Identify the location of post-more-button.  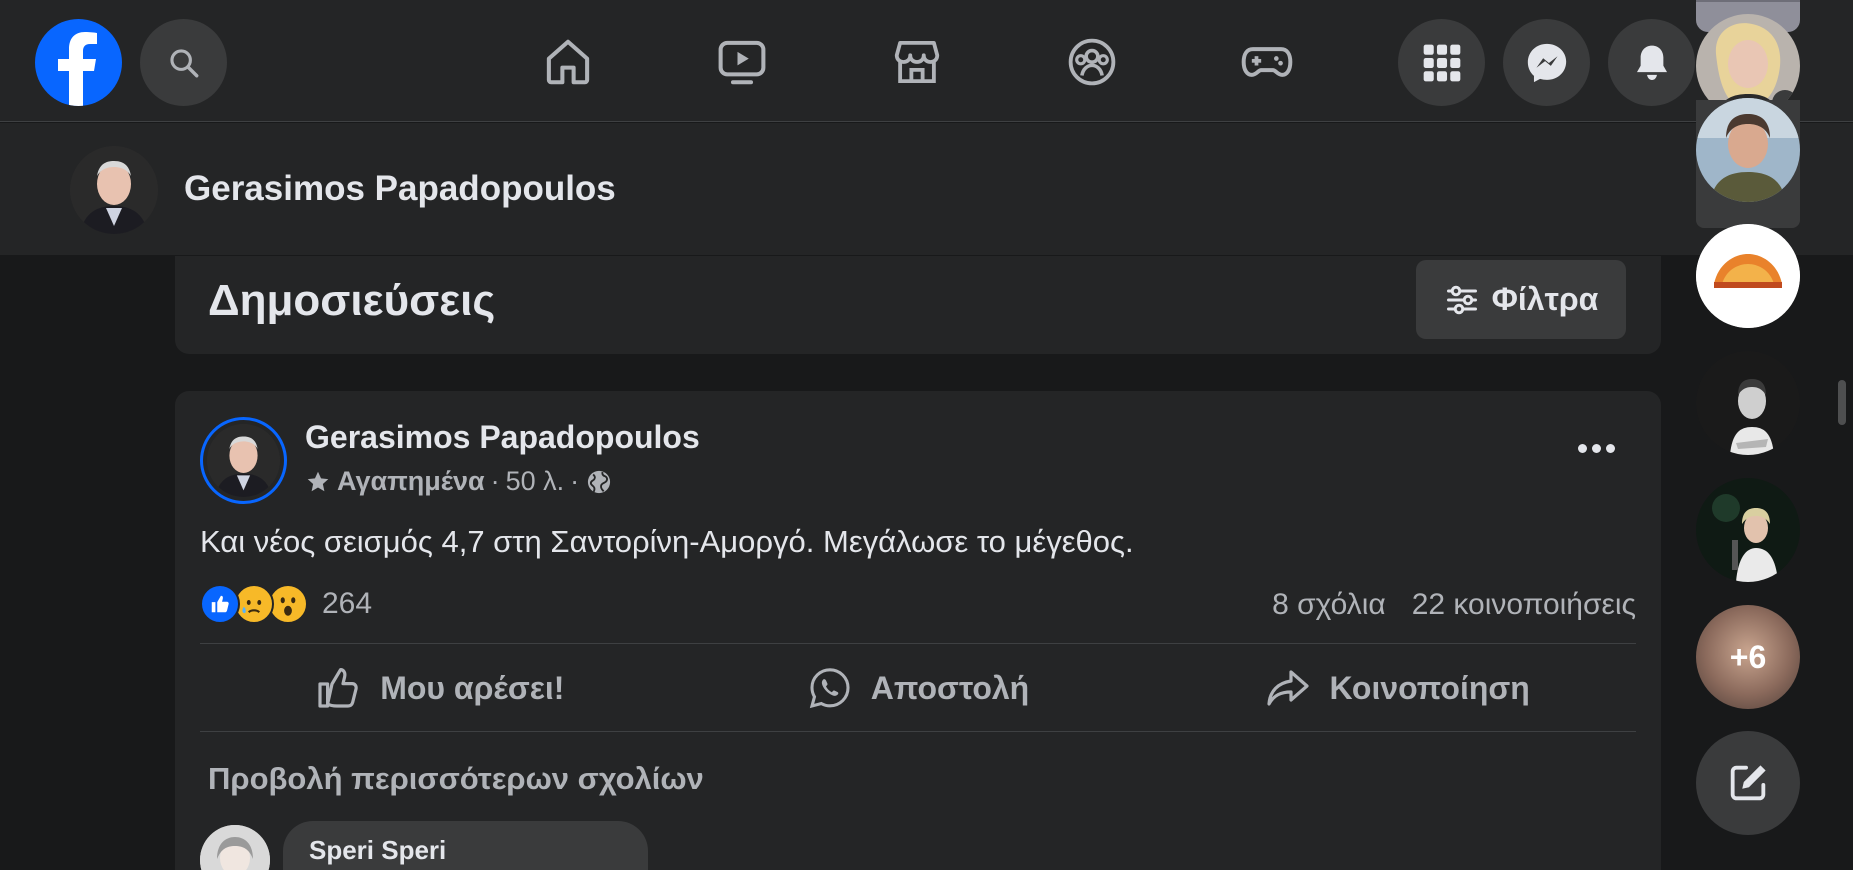
(1596, 448).